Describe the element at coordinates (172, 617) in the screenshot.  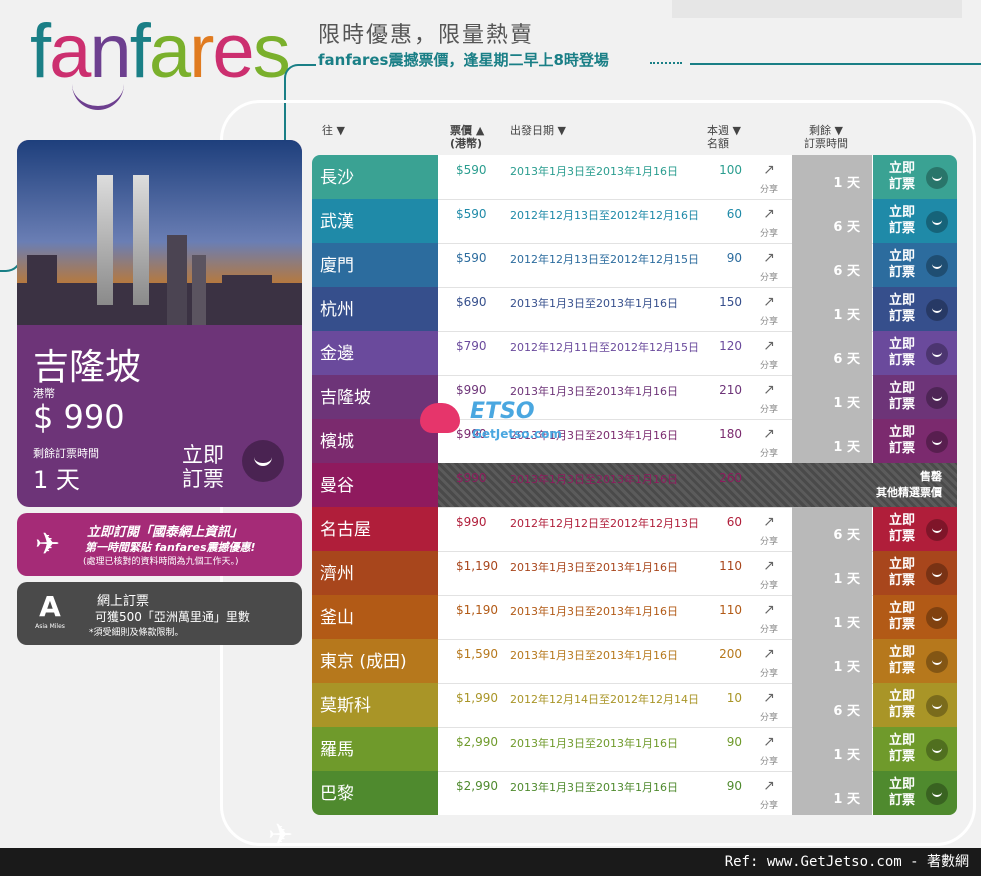
I see `asia-line-2: 可獲500「亞洲萬里通」里數` at that location.